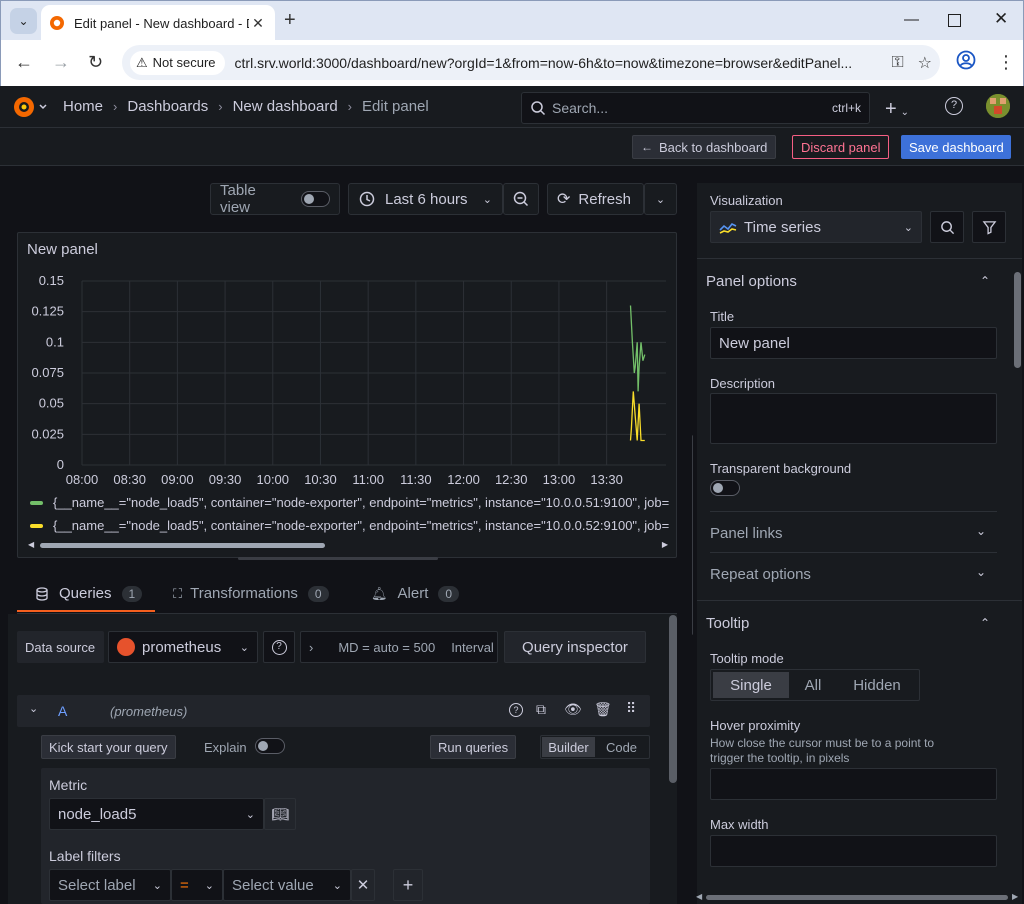 Image resolution: width=1024 pixels, height=904 pixels. Describe the element at coordinates (83, 106) in the screenshot. I see `breadcrumb-home: Home` at that location.